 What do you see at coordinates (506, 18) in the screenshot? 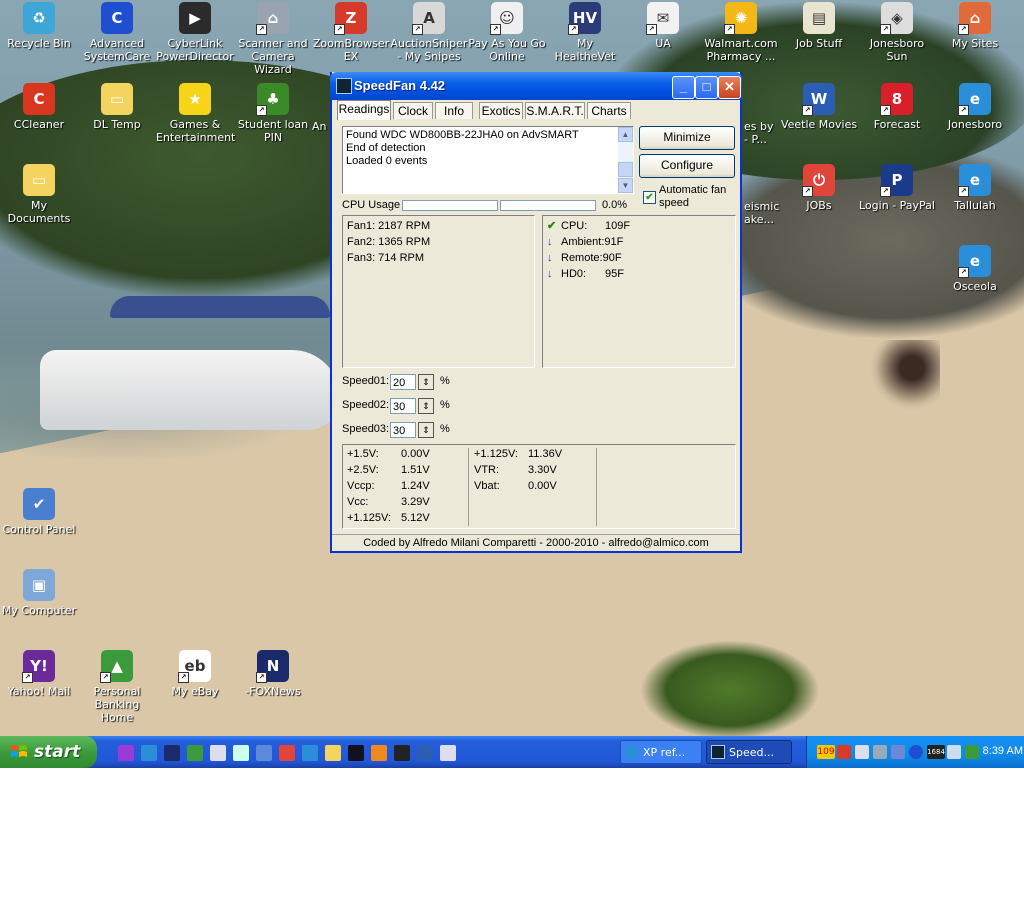
I see `pay-as-you-go-icon: ☺ ↗` at bounding box center [506, 18].